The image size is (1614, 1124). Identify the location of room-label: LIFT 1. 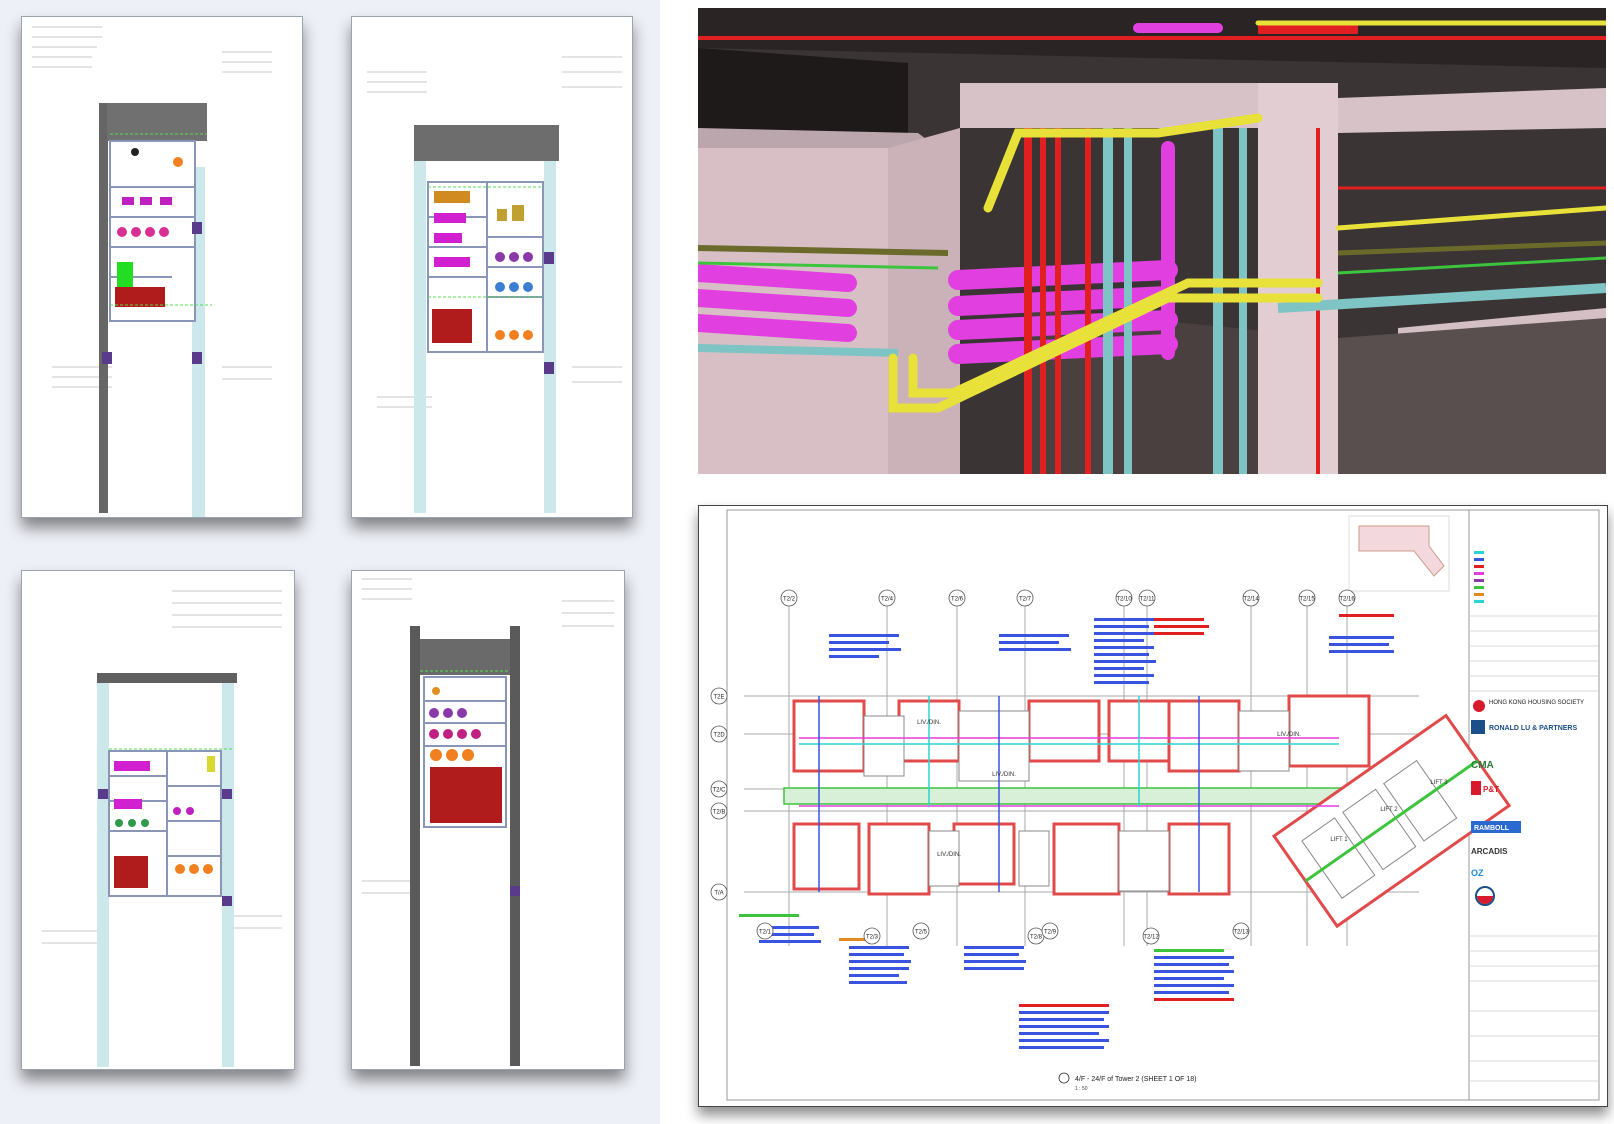
(1339, 840).